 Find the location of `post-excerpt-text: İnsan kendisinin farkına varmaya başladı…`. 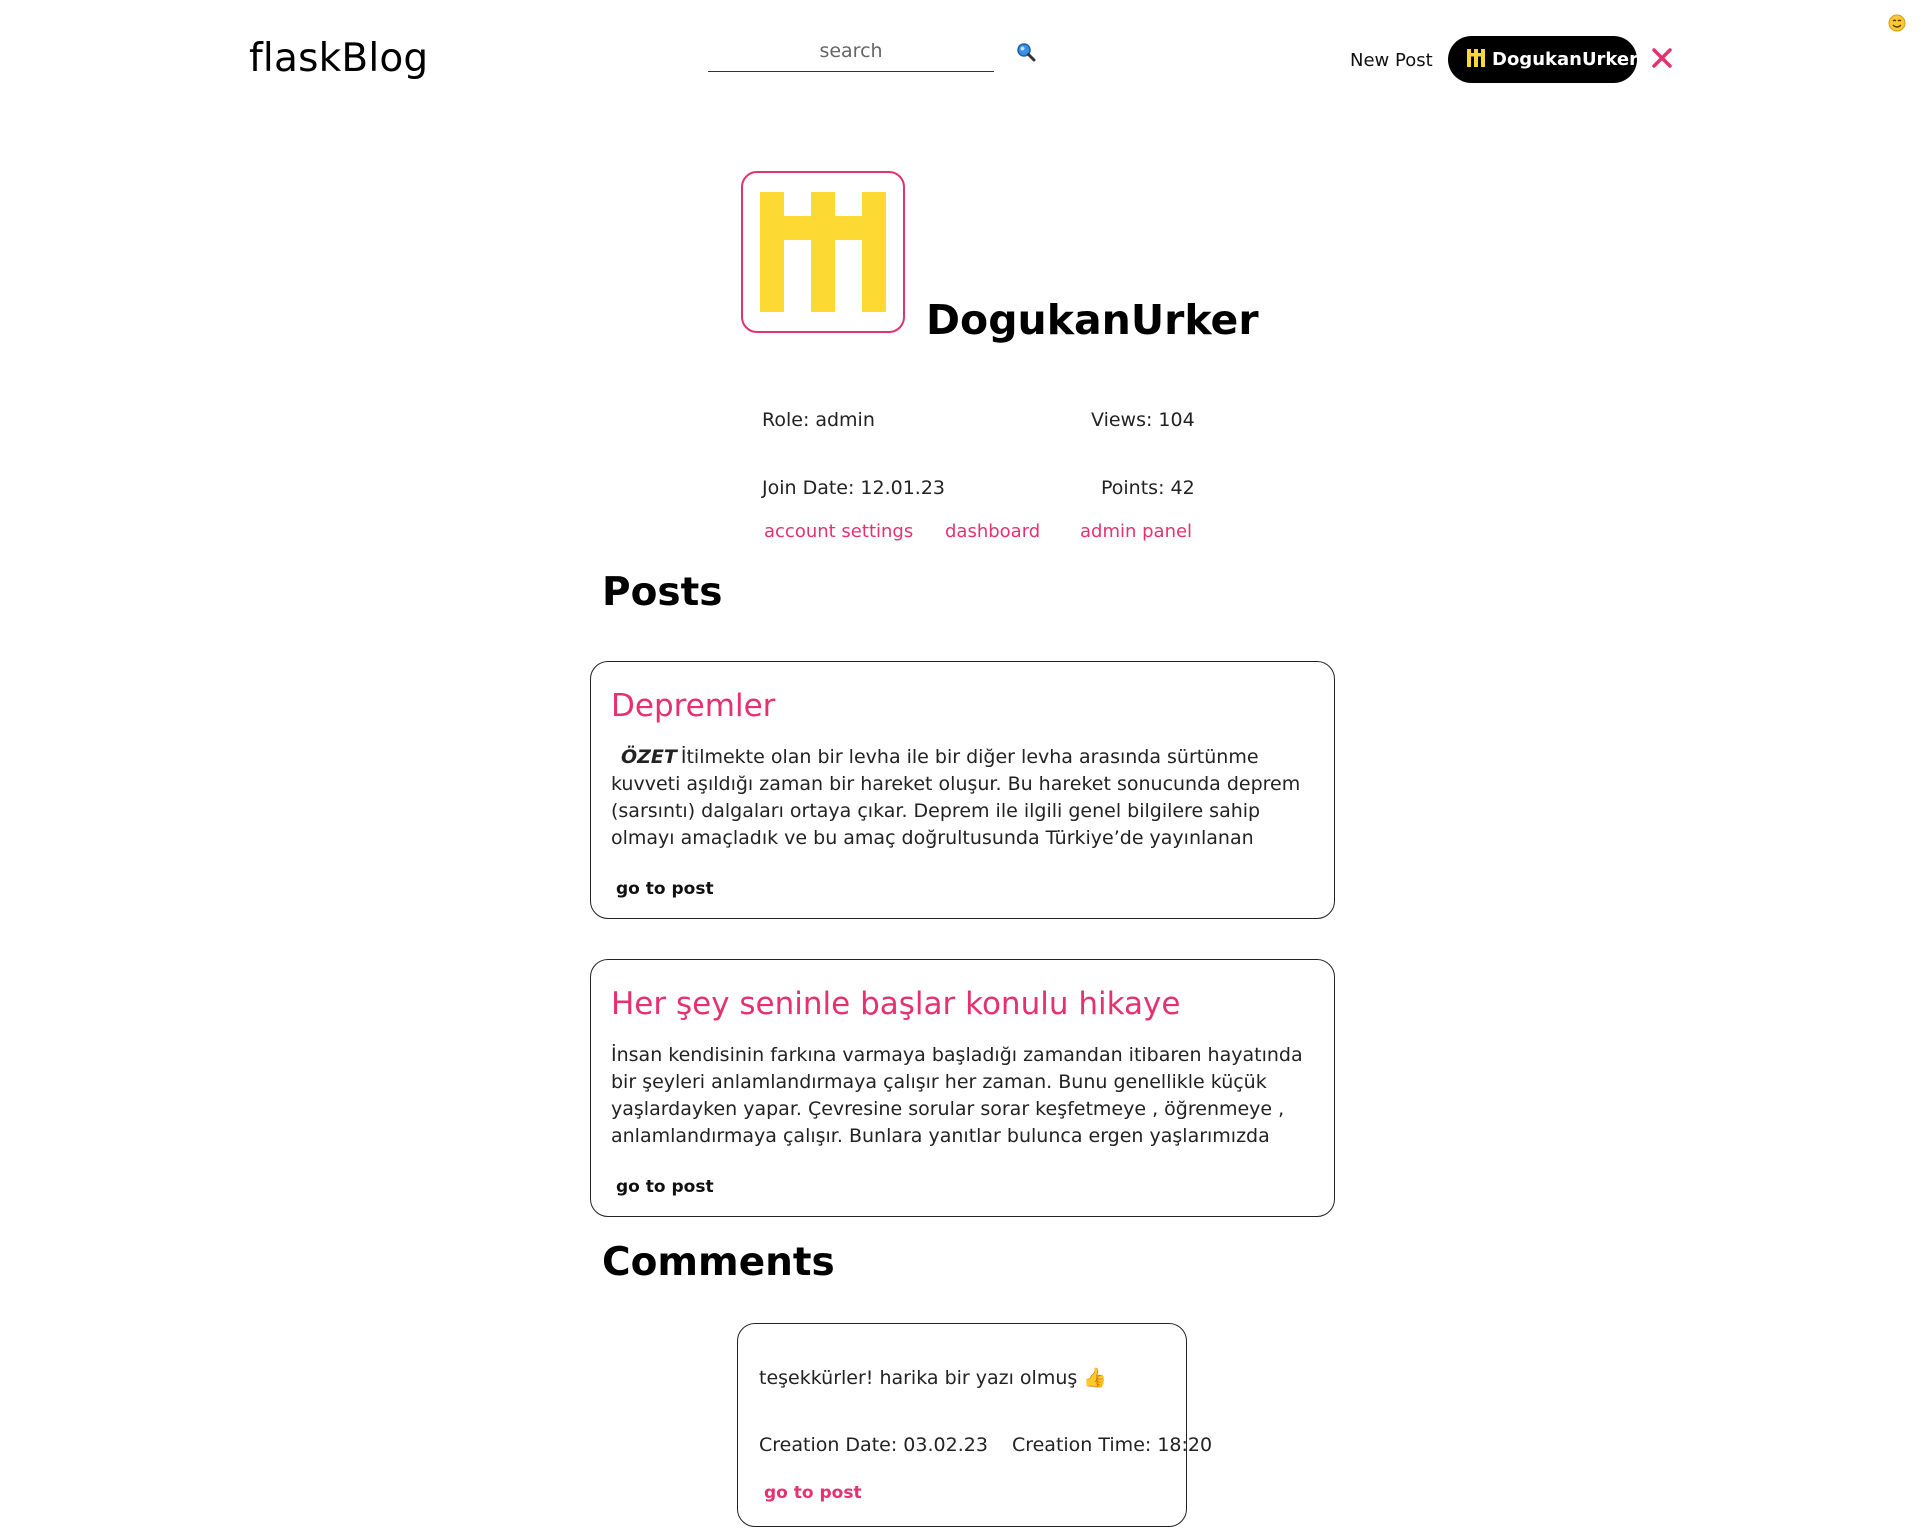

post-excerpt-text: İnsan kendisinin farkına varmaya başladı… is located at coordinates (957, 1095).